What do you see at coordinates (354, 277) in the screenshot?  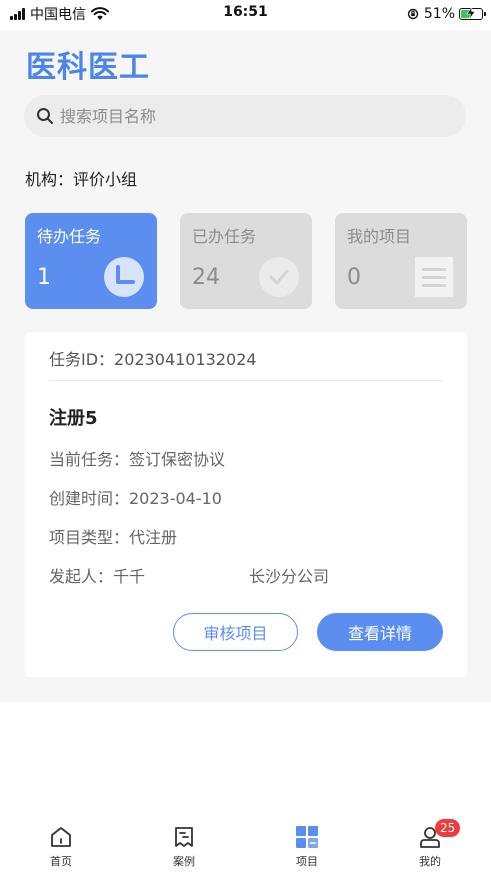 I see `tile-count: 0` at bounding box center [354, 277].